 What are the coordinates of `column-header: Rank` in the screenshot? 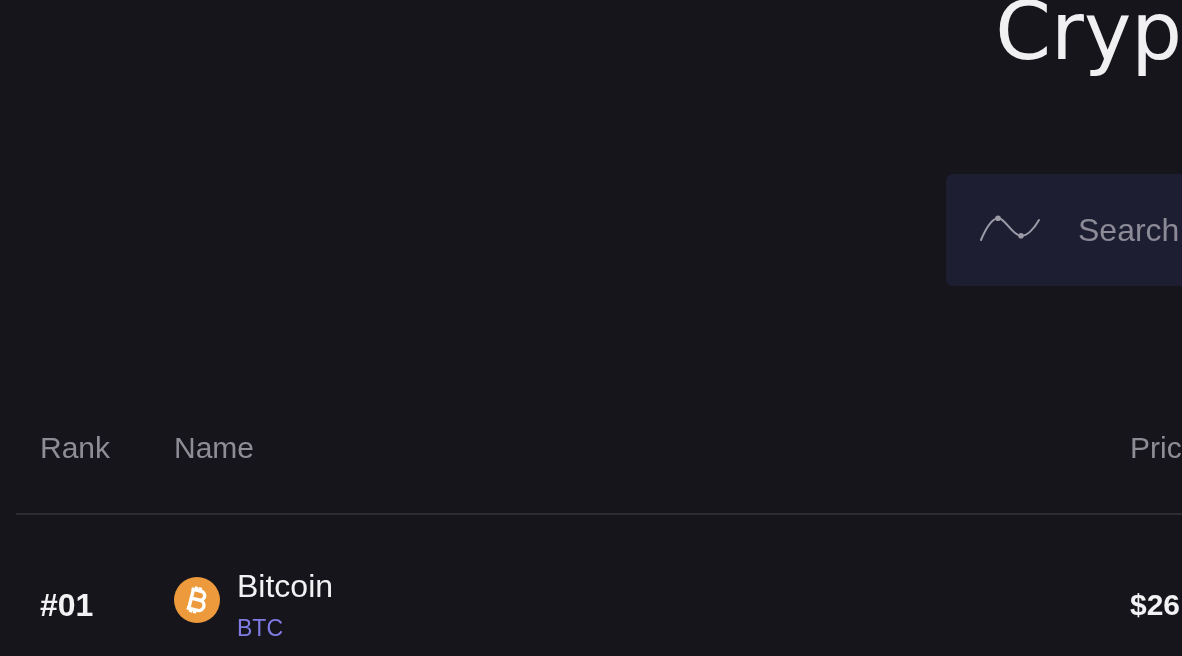 It's located at (76, 448).